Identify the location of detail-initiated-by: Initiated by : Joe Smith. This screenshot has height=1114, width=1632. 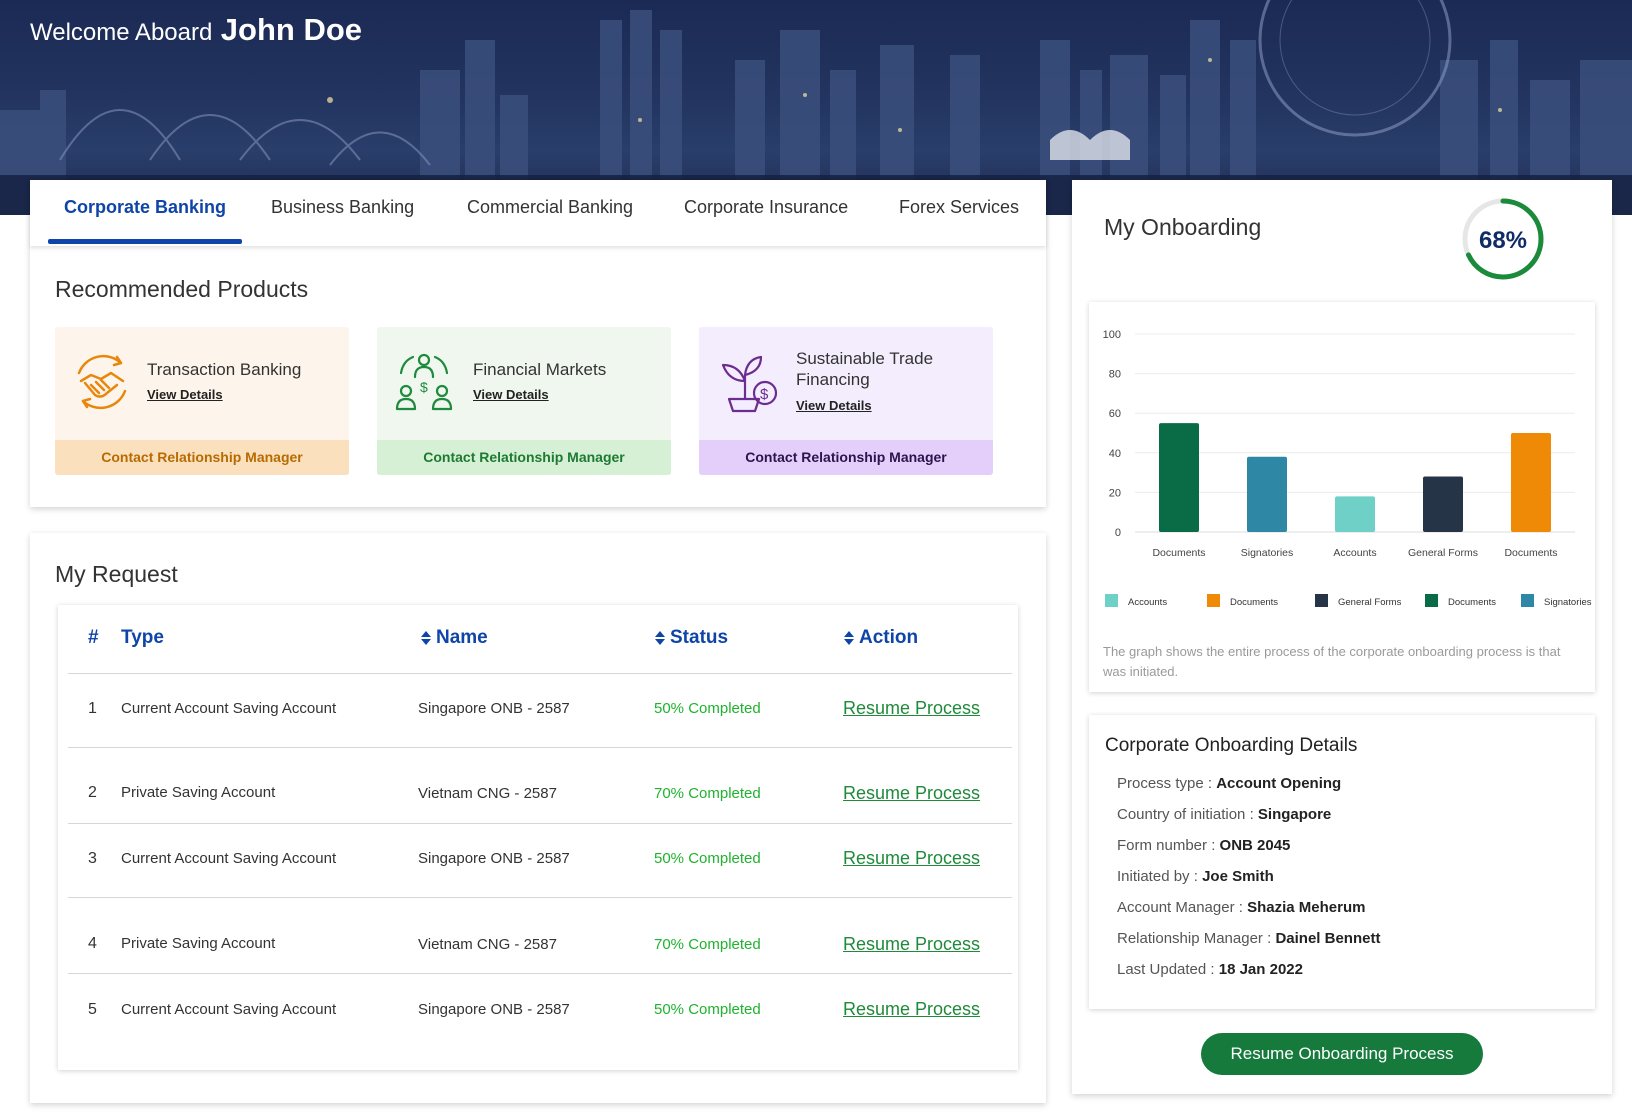
(1195, 876).